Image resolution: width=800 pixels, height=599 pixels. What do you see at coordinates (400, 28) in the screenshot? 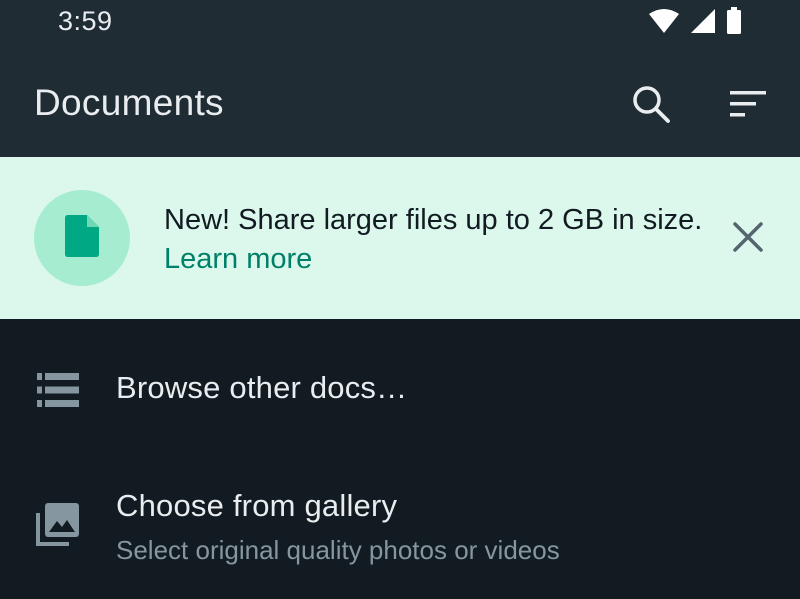
I see `status-bar: 3:59` at bounding box center [400, 28].